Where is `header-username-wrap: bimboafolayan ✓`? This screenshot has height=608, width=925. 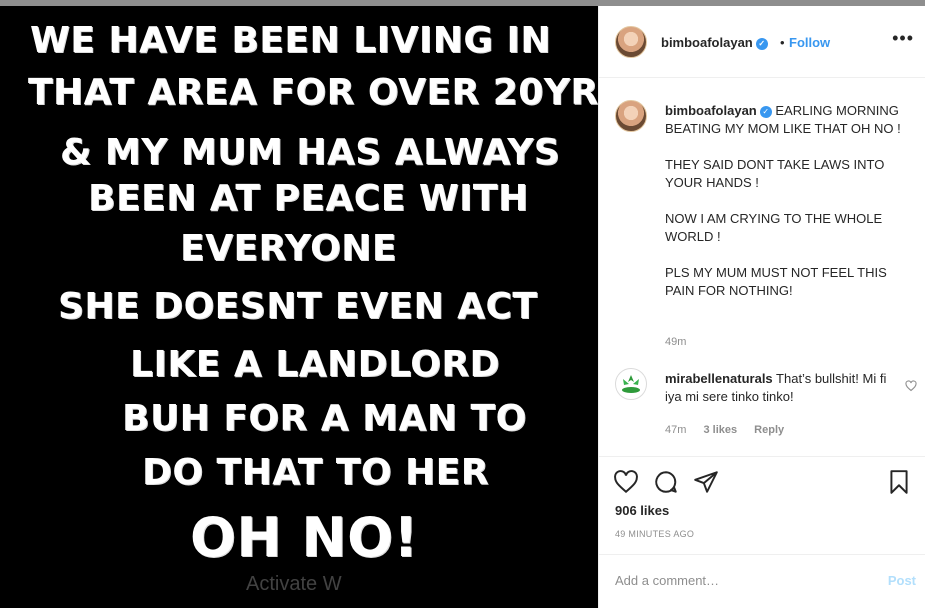 header-username-wrap: bimboafolayan ✓ is located at coordinates (714, 42).